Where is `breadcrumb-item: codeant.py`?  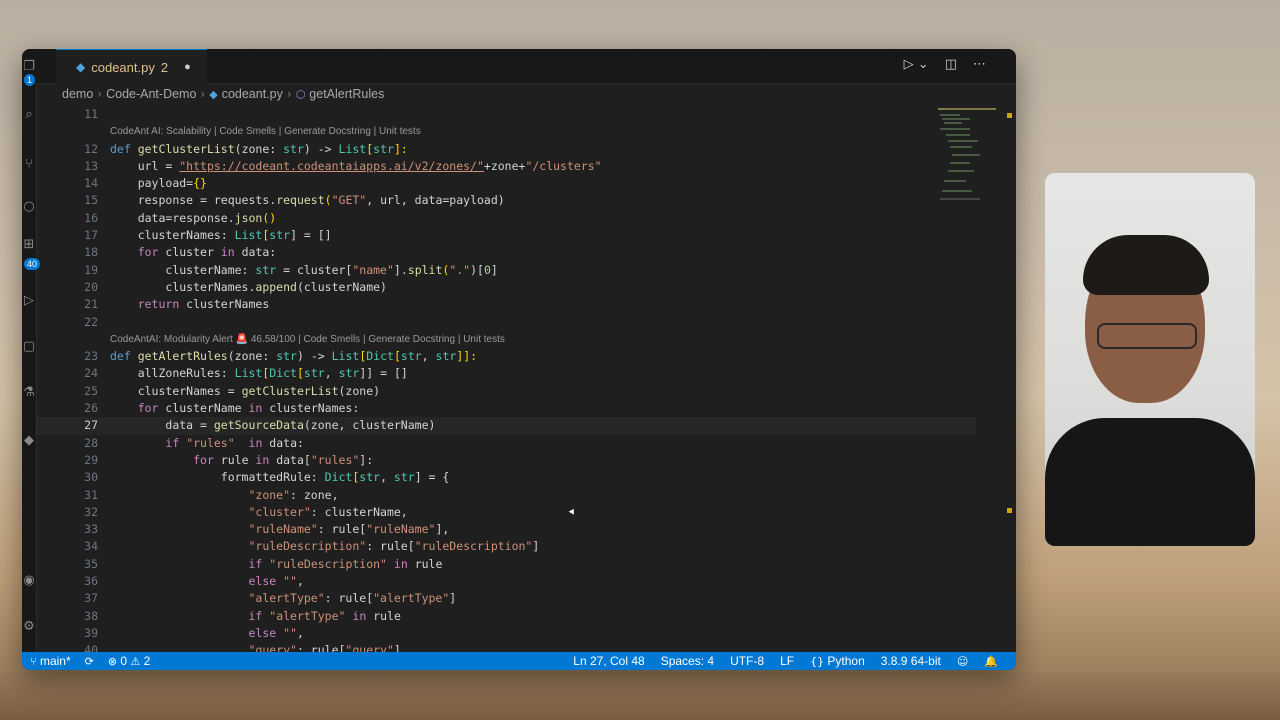
breadcrumb-item: codeant.py is located at coordinates (252, 94).